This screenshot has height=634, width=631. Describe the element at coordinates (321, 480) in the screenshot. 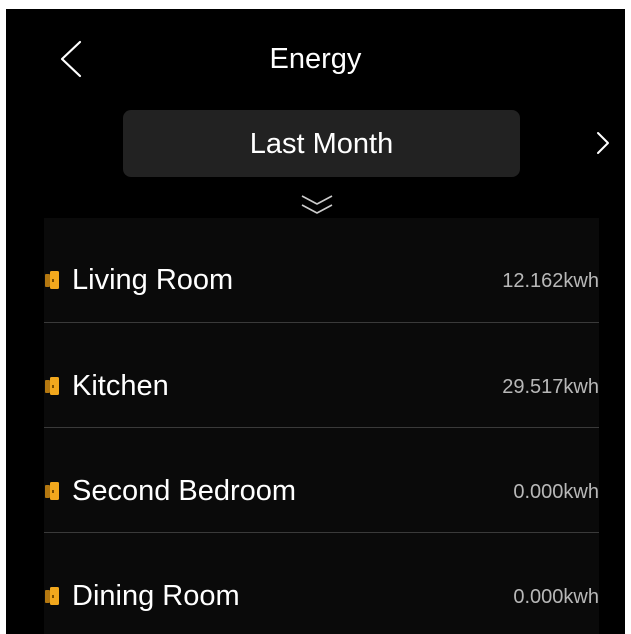

I see `list-item: Second Bedroom 0.000kwh` at that location.